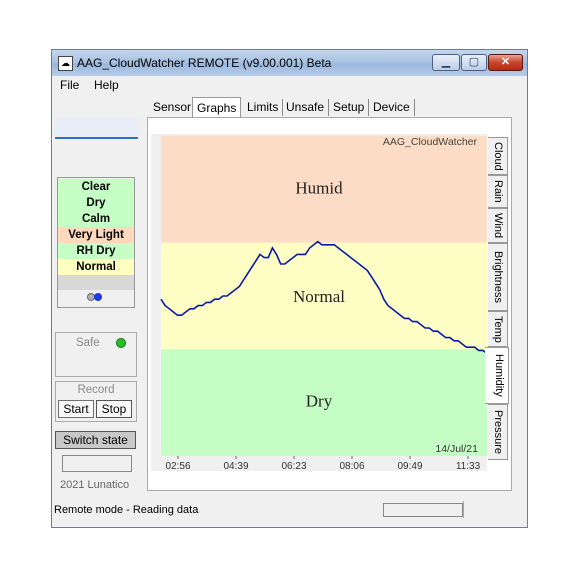 The image size is (579, 579). Describe the element at coordinates (456, 449) in the screenshot. I see `chart-date: 14/Jul/21` at that location.